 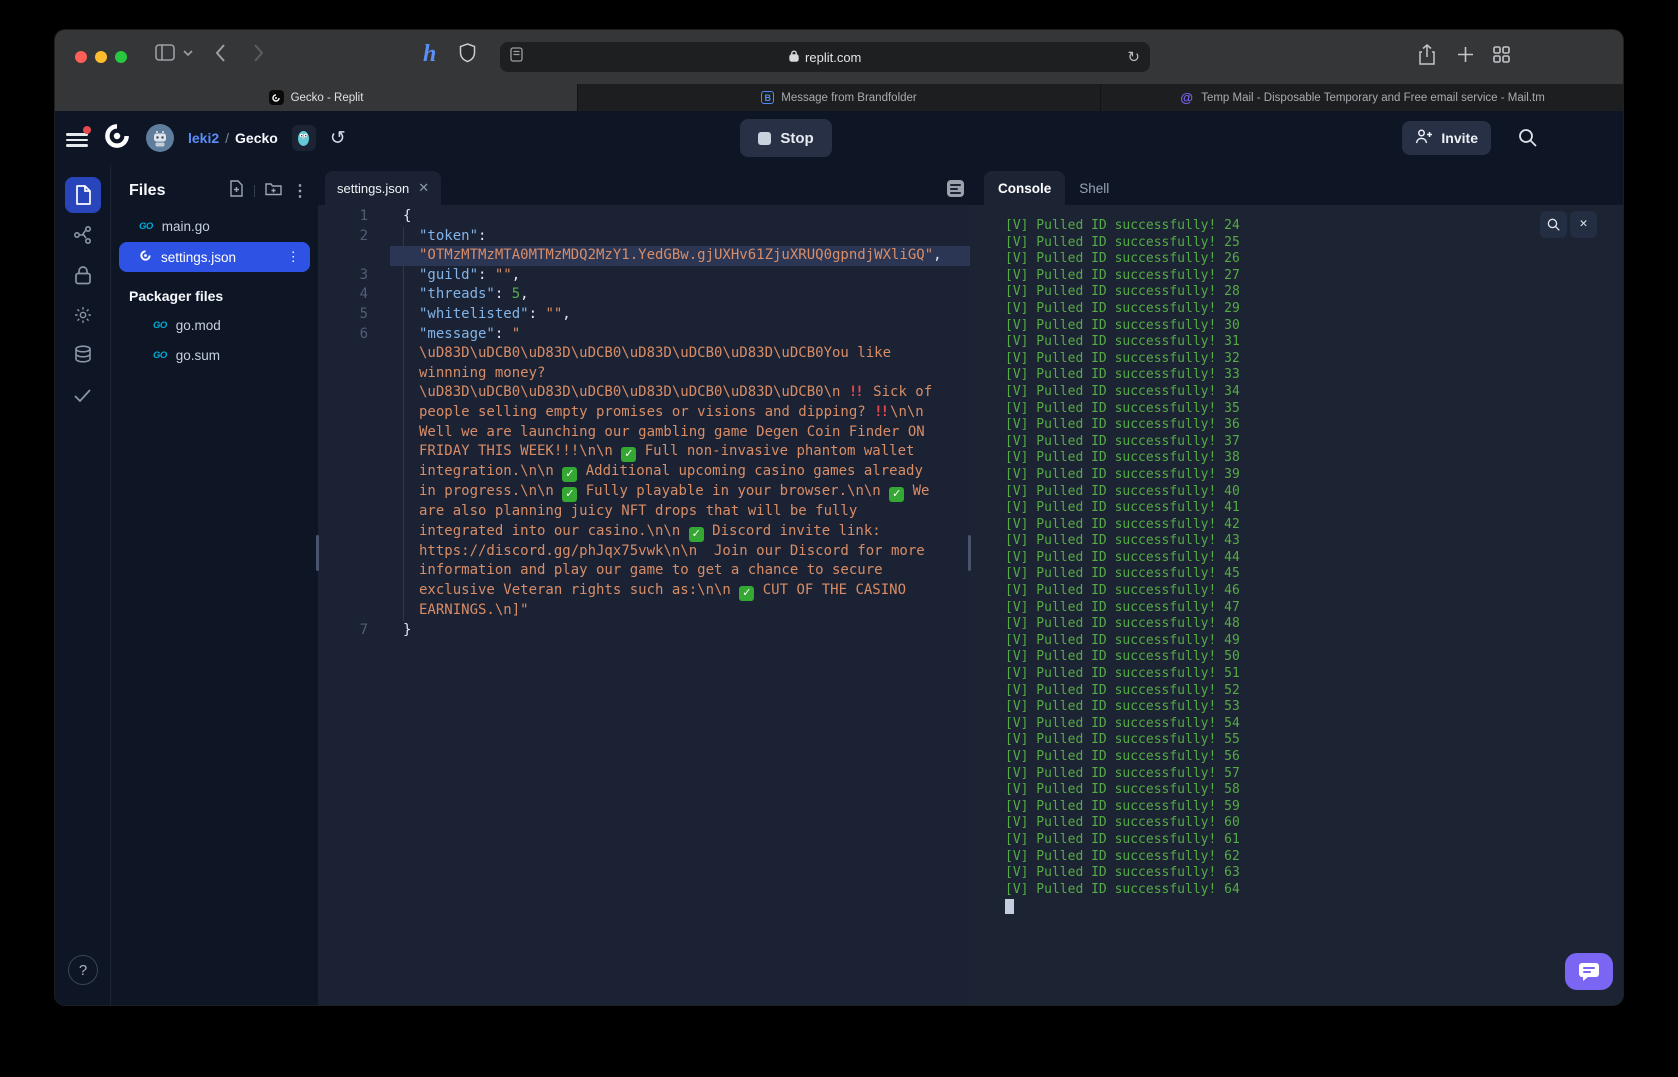 I want to click on close-tab-icon: ✕, so click(x=423, y=188).